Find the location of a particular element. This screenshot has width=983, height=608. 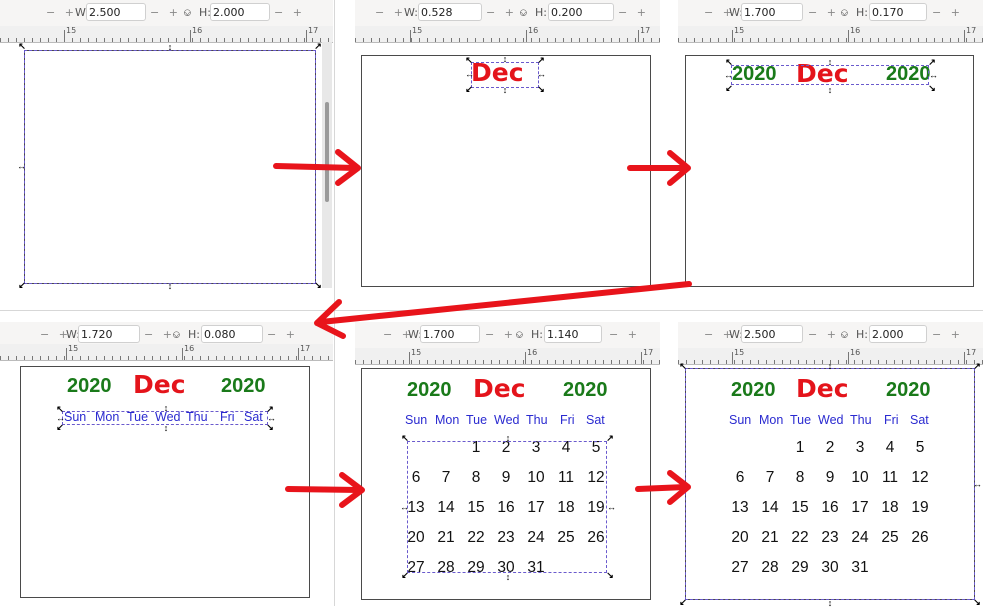

ruler-label: 15 is located at coordinates (71, 30).